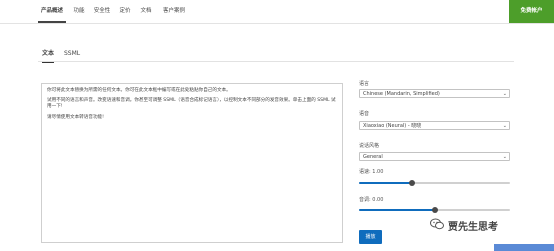  Describe the element at coordinates (531, 11) in the screenshot. I see `free-account-button: 免费帐户` at that location.